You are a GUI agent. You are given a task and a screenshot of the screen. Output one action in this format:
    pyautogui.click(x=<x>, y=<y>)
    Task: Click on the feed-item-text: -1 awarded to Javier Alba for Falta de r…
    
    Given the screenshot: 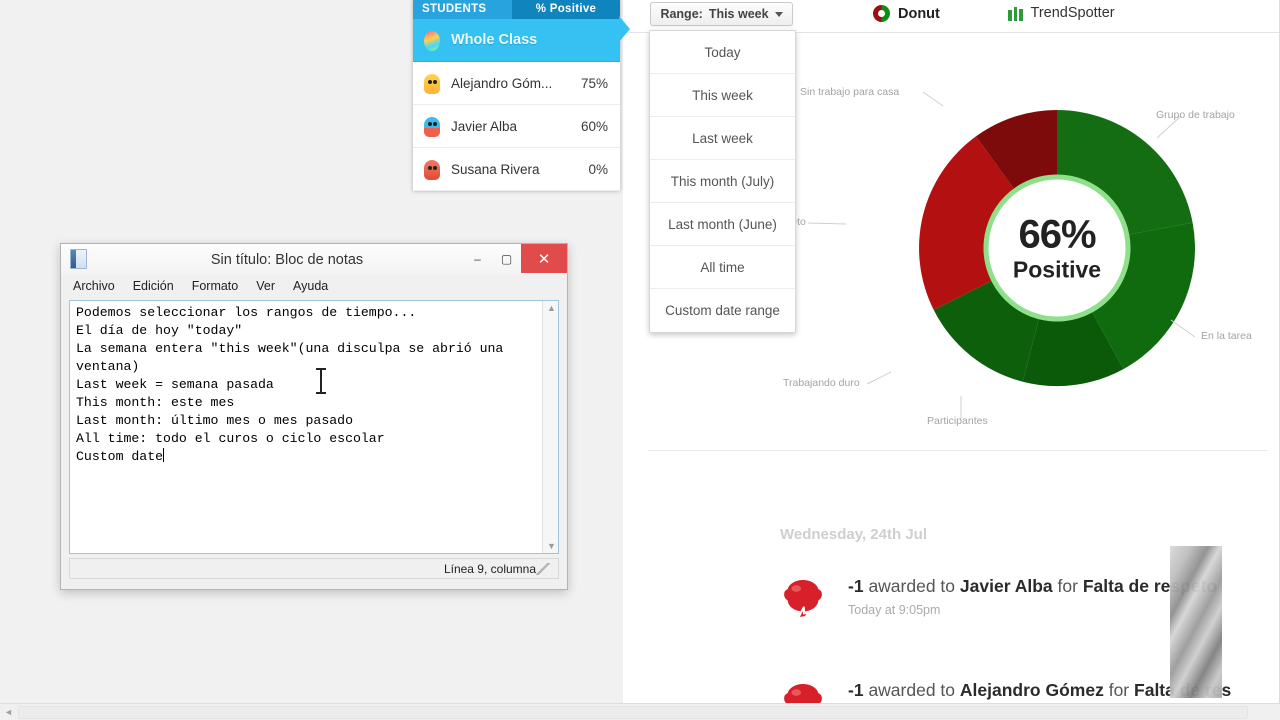 What is the action you would take?
    pyautogui.click(x=1032, y=586)
    